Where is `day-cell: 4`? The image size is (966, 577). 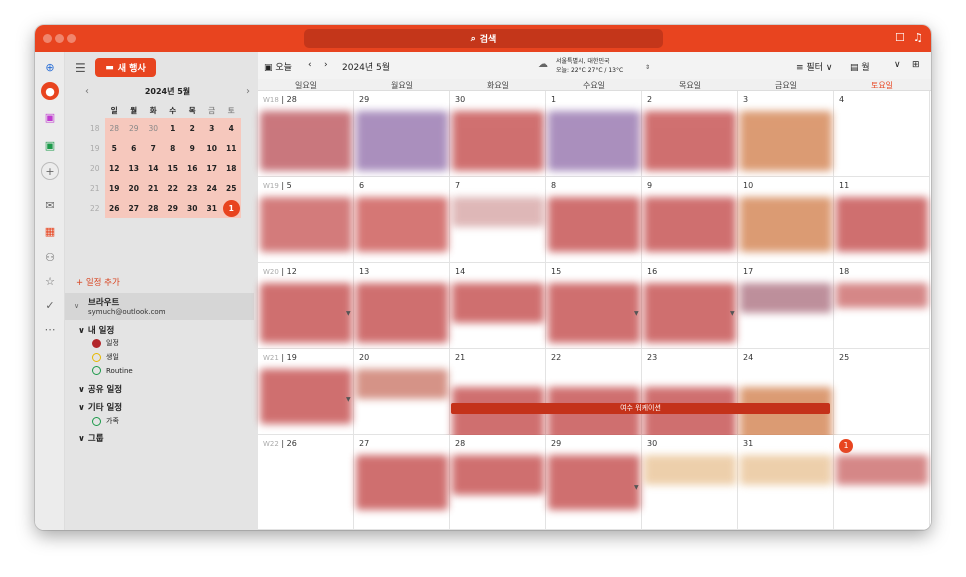
day-cell: 4 is located at coordinates (882, 134).